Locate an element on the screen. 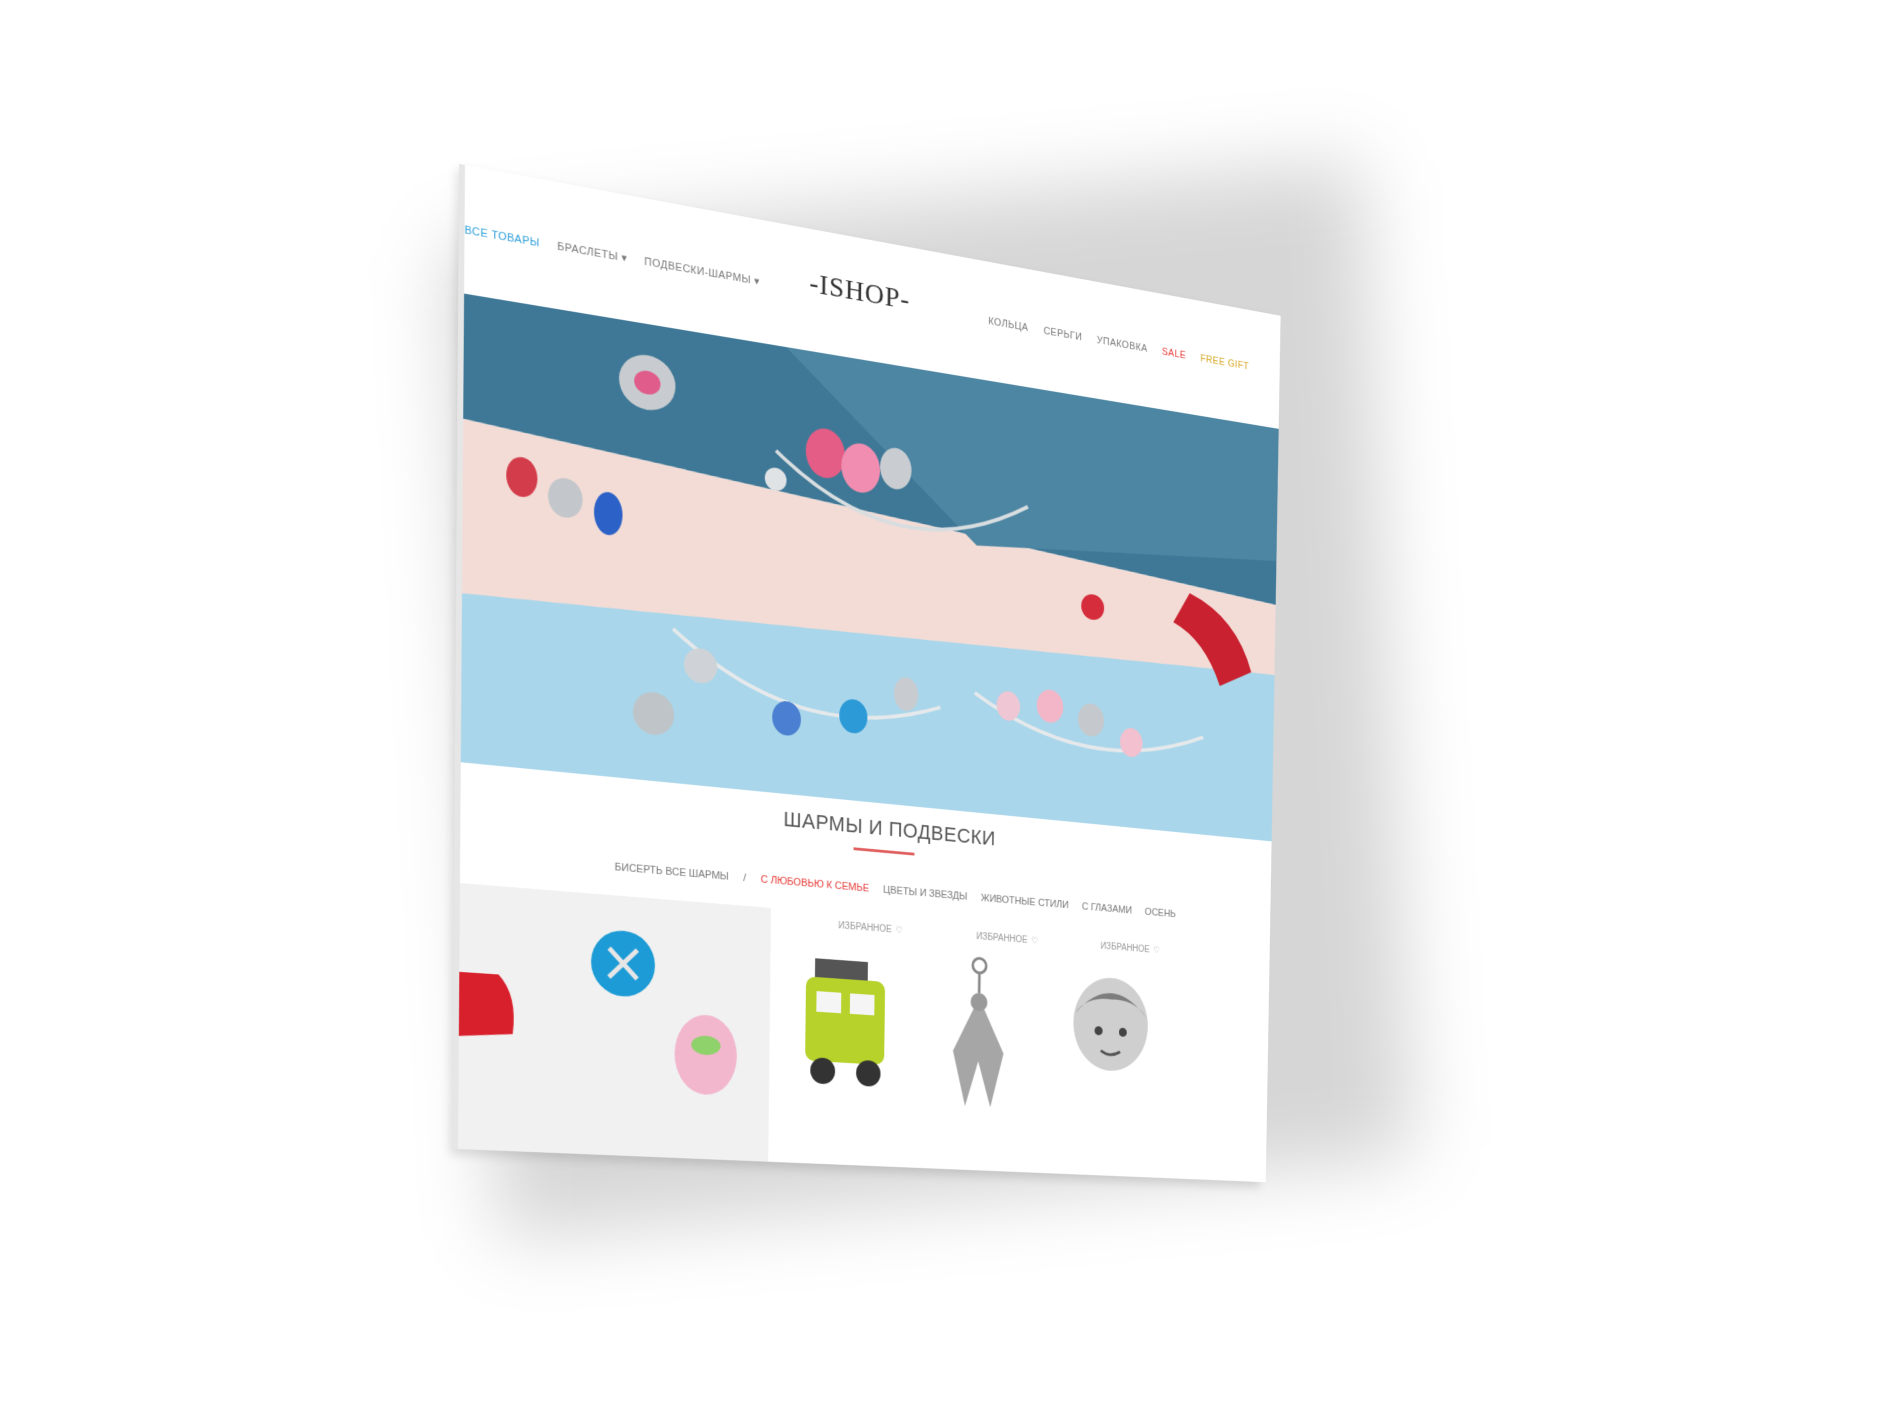  product-grid: ИЗБРАННОЕ ♡ ИЗБРАННОЕ ♡ ИЗБРАННОЕ ♡ is located at coordinates (864, 1032).